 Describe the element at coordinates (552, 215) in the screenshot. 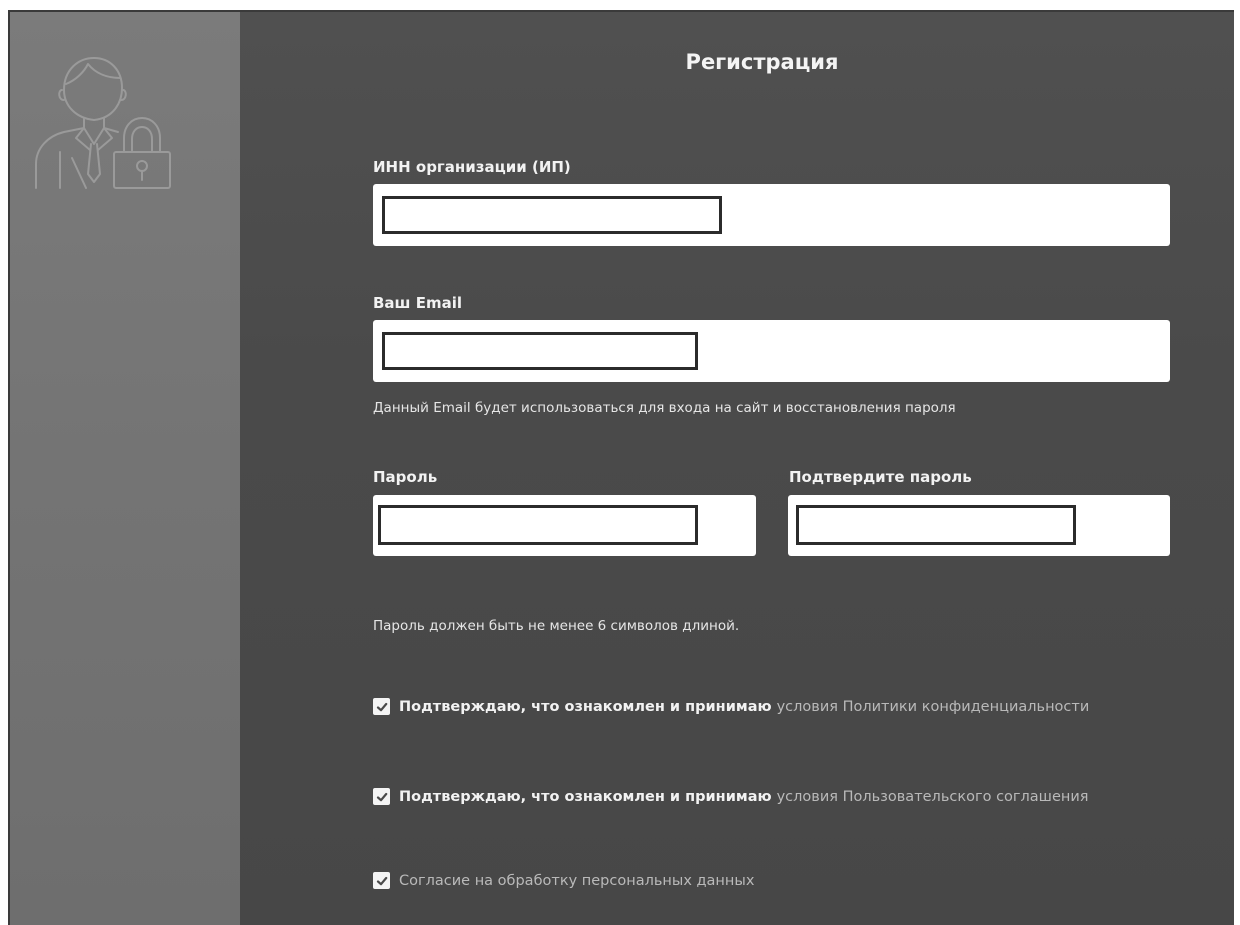

I see `inn-input` at that location.